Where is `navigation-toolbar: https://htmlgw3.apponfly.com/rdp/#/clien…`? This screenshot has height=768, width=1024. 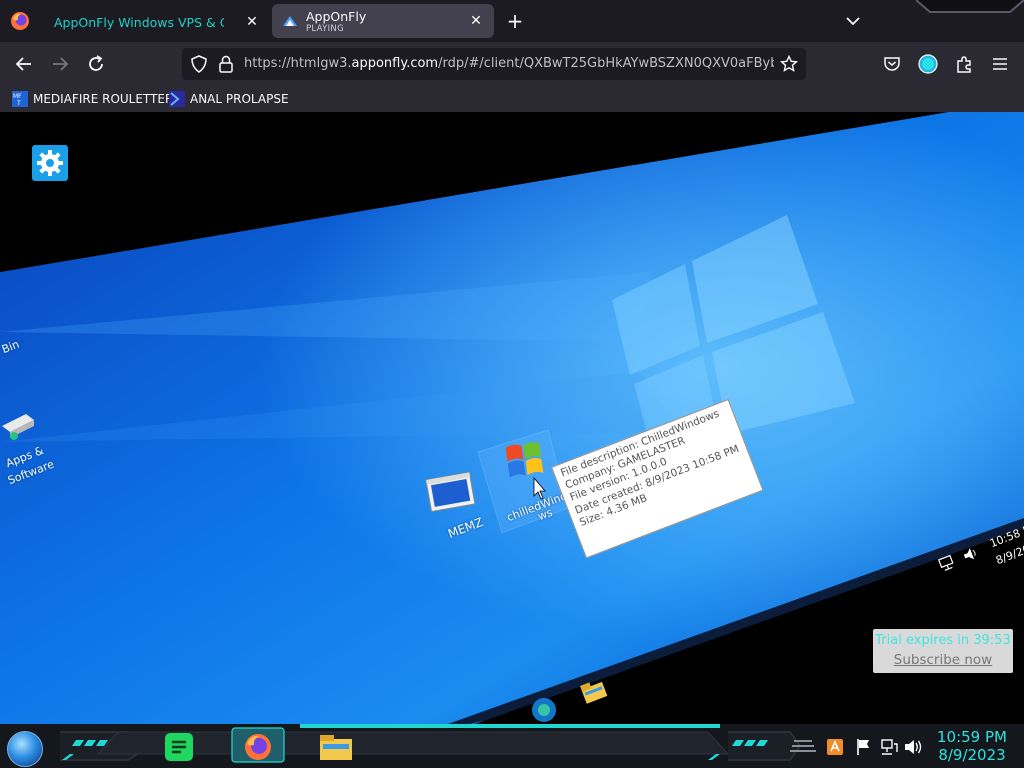 navigation-toolbar: https://htmlgw3.apponfly.com/rdp/#/clien… is located at coordinates (512, 64).